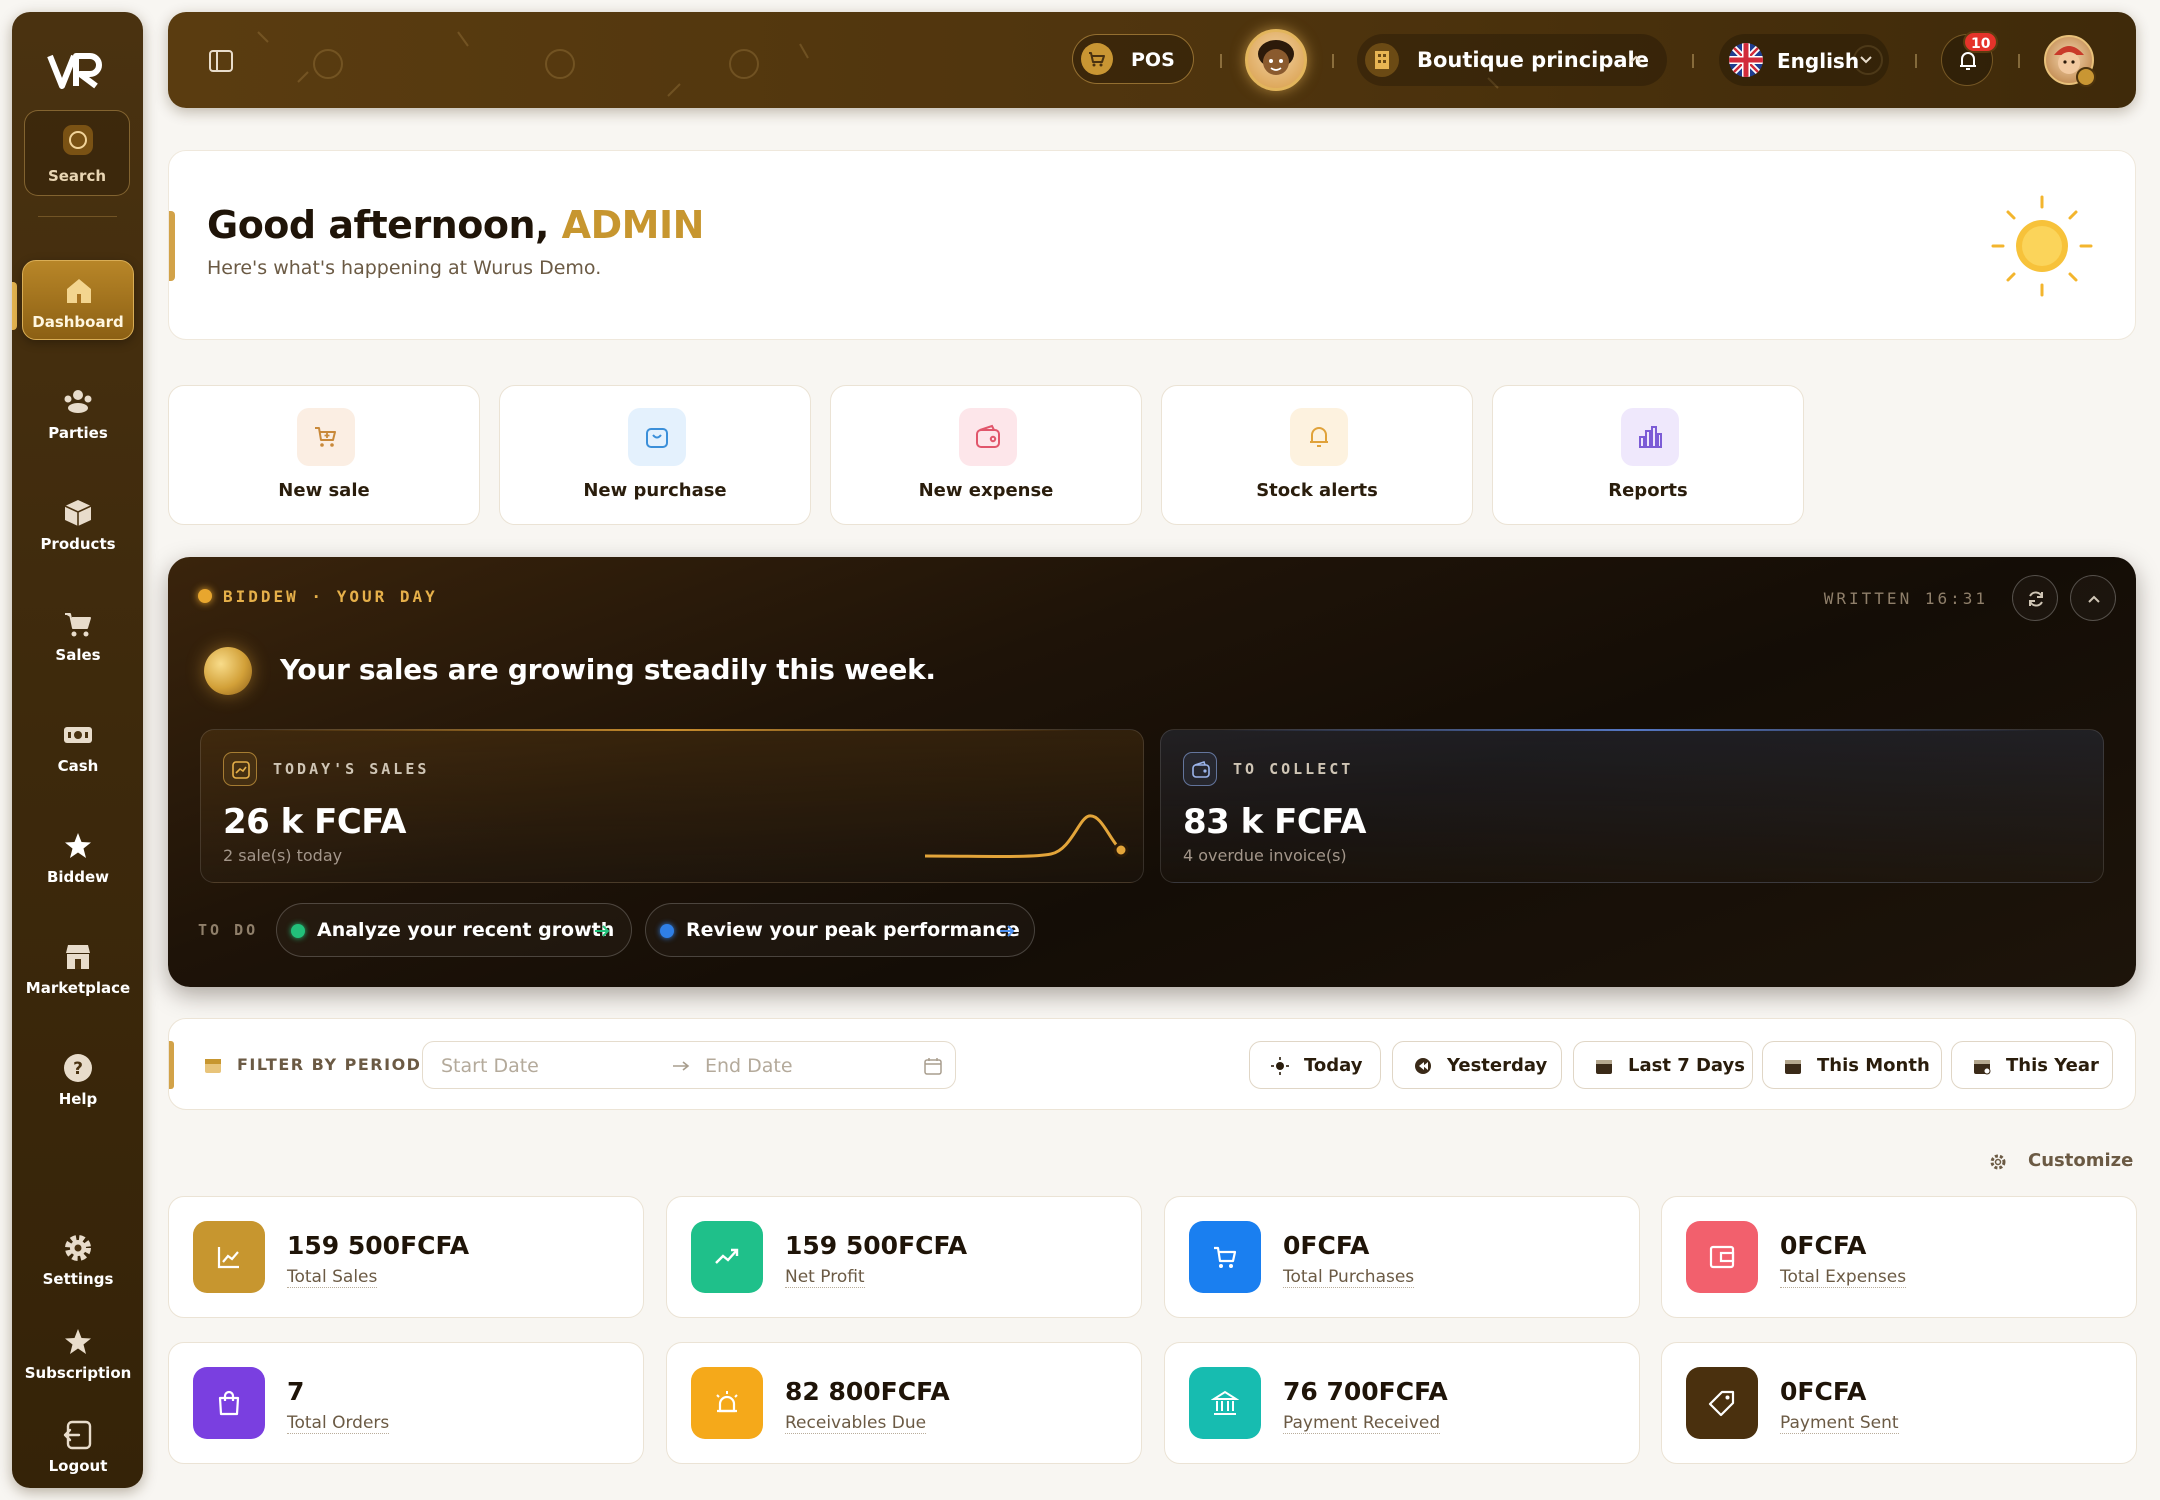  What do you see at coordinates (986, 455) in the screenshot?
I see `quick-action-new-expense: New expense` at bounding box center [986, 455].